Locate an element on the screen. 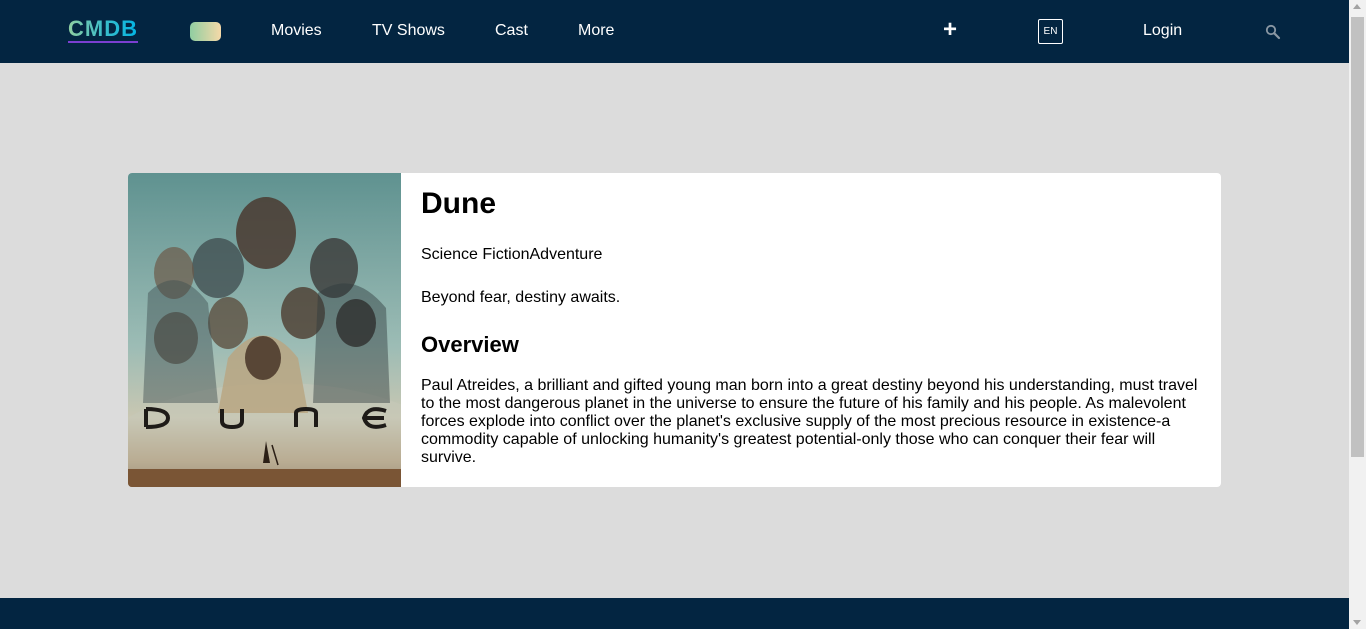 The height and width of the screenshot is (629, 1366). nav-more: More is located at coordinates (596, 31).